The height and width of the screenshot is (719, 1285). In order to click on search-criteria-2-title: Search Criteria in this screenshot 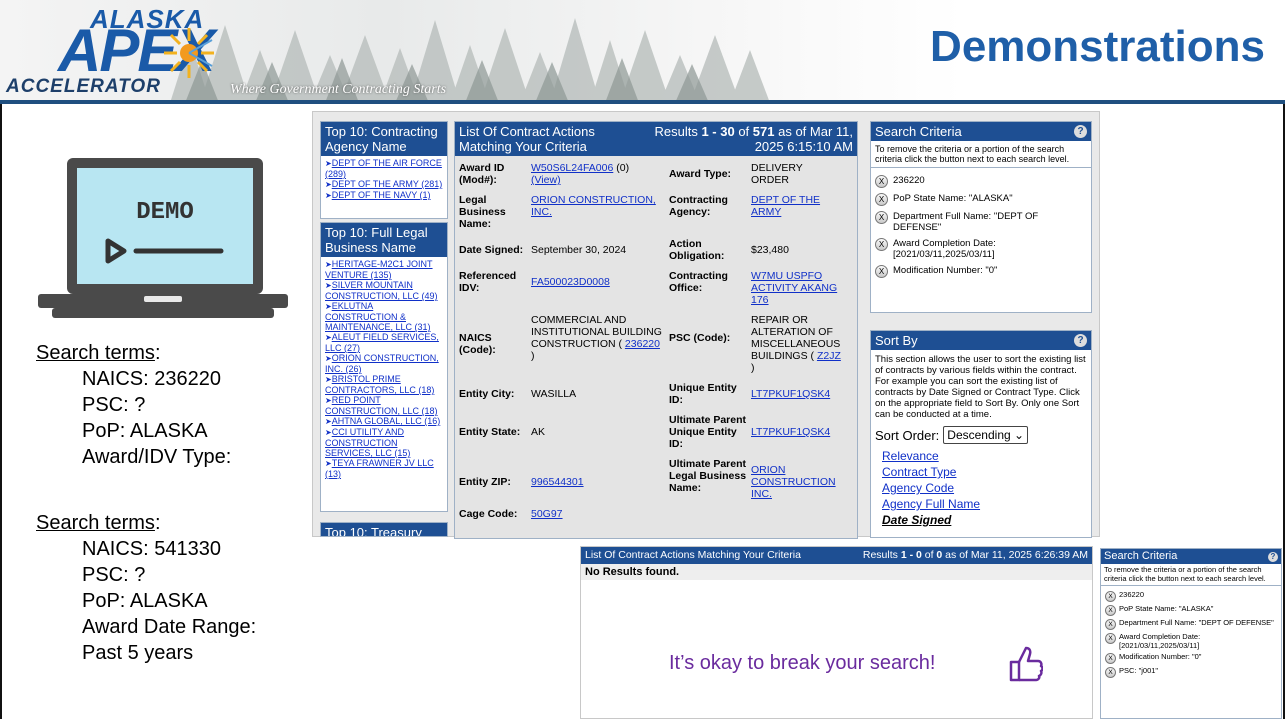, I will do `click(1141, 556)`.